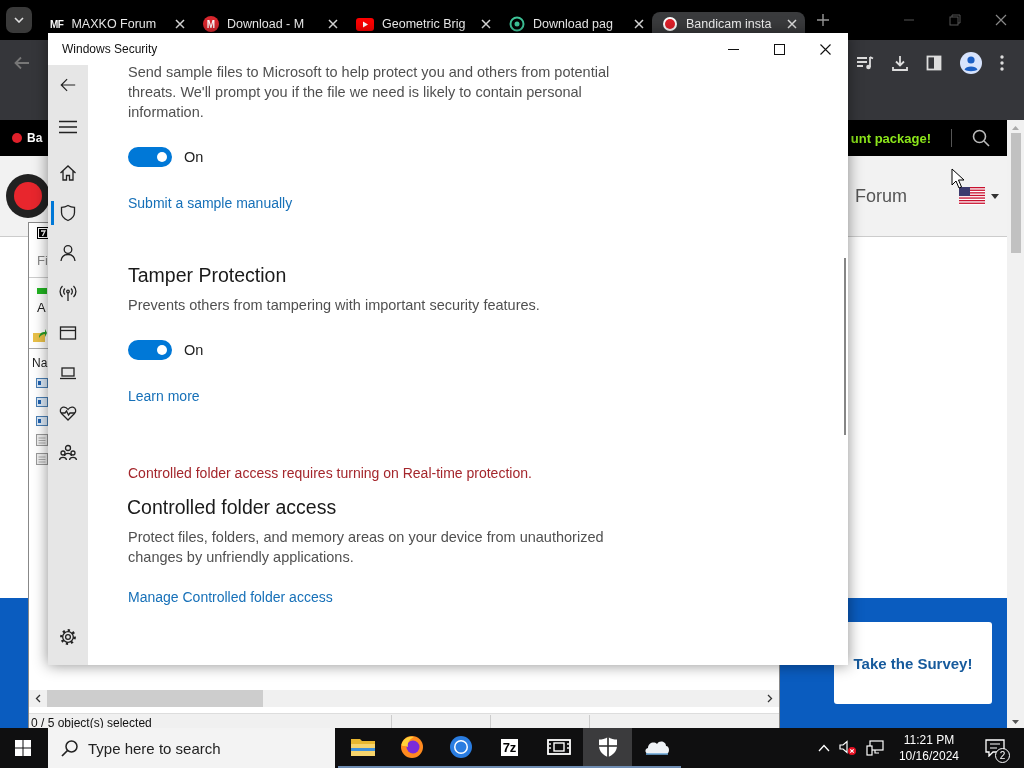 The width and height of the screenshot is (1024, 768). I want to click on address-label: A, so click(41, 307).